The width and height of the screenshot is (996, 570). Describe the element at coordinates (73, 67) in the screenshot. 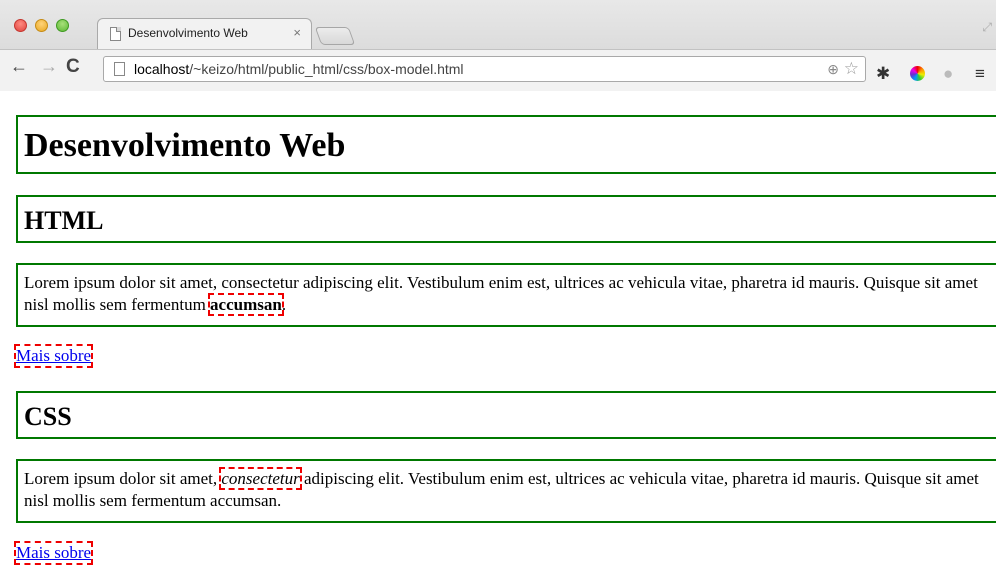

I see `reload-icon: C` at that location.